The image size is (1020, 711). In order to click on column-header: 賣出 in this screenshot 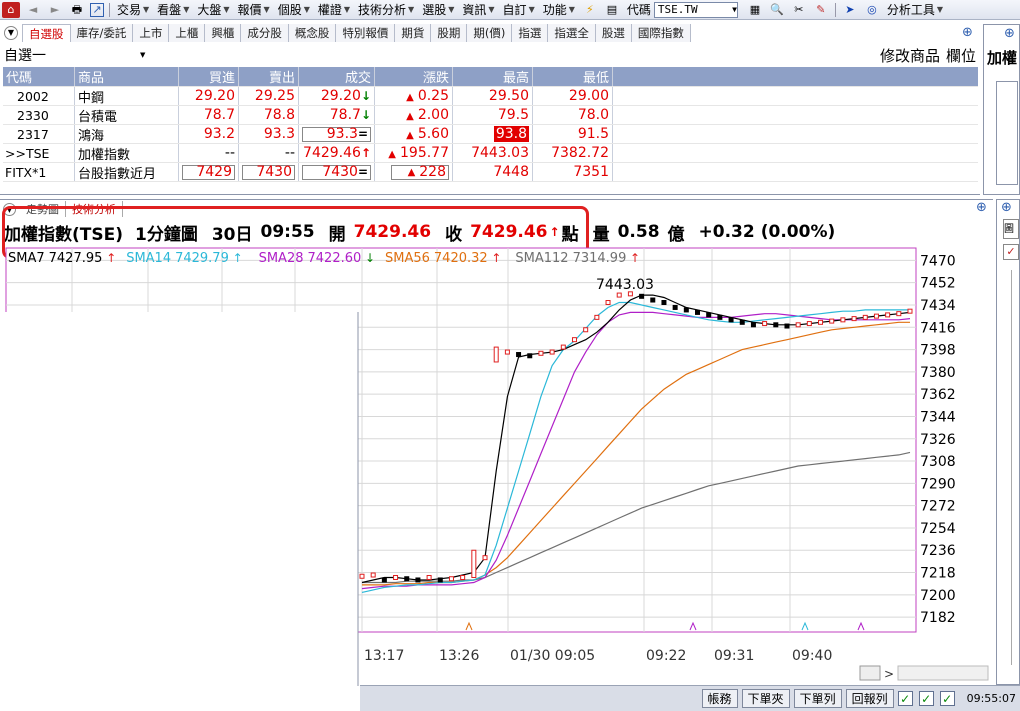, I will do `click(269, 76)`.